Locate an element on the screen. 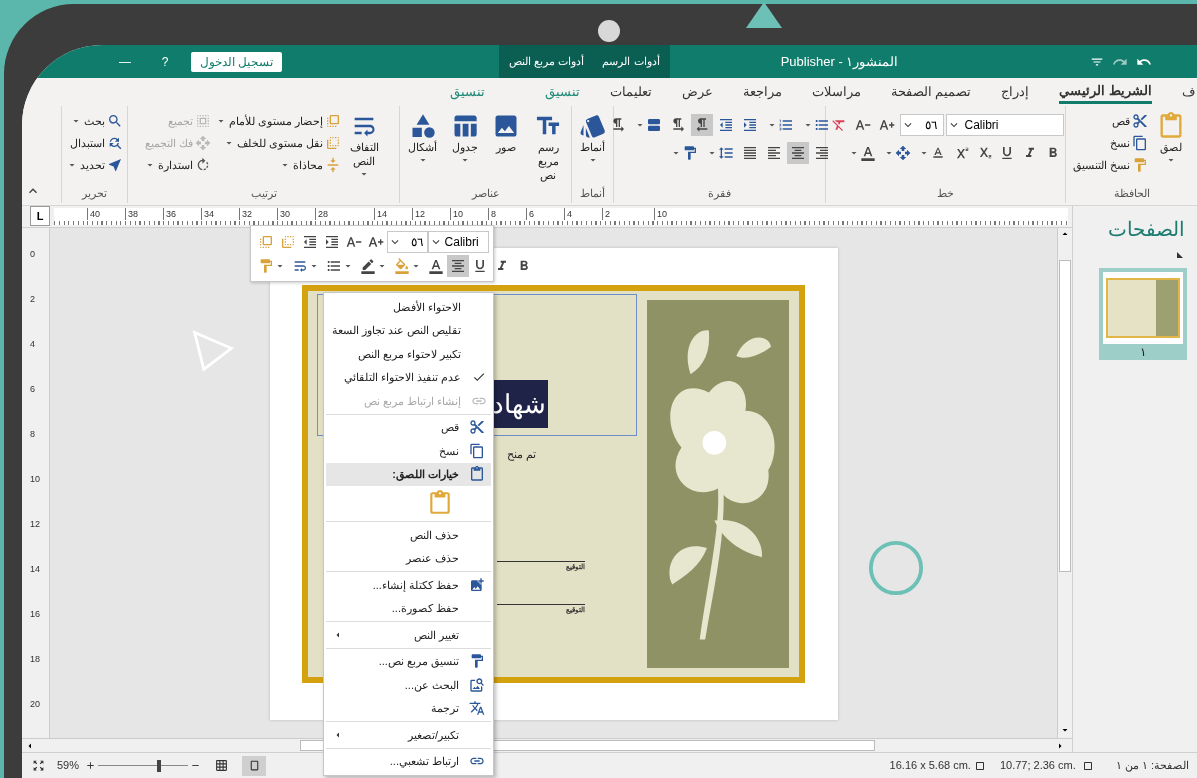  ruler-number: 14 is located at coordinates (35, 570).